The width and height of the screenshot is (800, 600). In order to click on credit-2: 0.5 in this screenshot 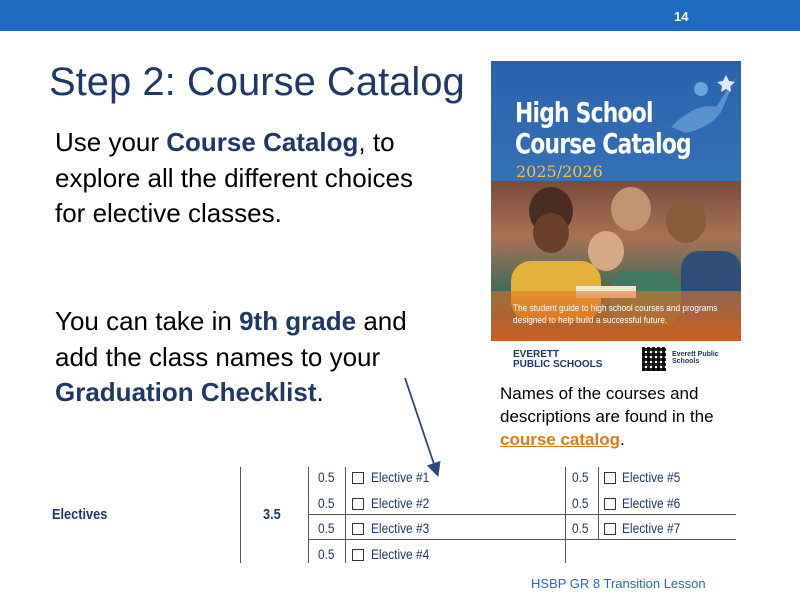, I will do `click(326, 503)`.